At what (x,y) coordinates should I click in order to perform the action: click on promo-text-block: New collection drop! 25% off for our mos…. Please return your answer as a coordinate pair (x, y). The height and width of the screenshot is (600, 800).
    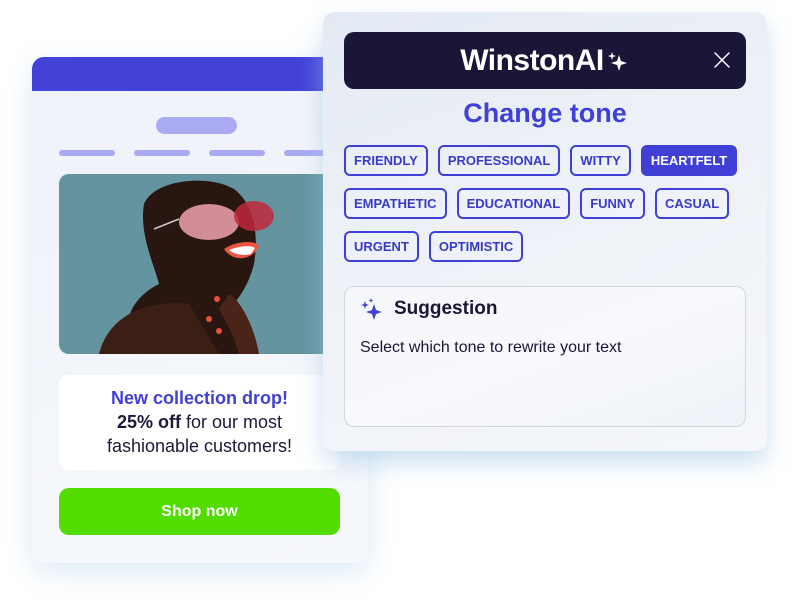
    Looking at the image, I should click on (199, 422).